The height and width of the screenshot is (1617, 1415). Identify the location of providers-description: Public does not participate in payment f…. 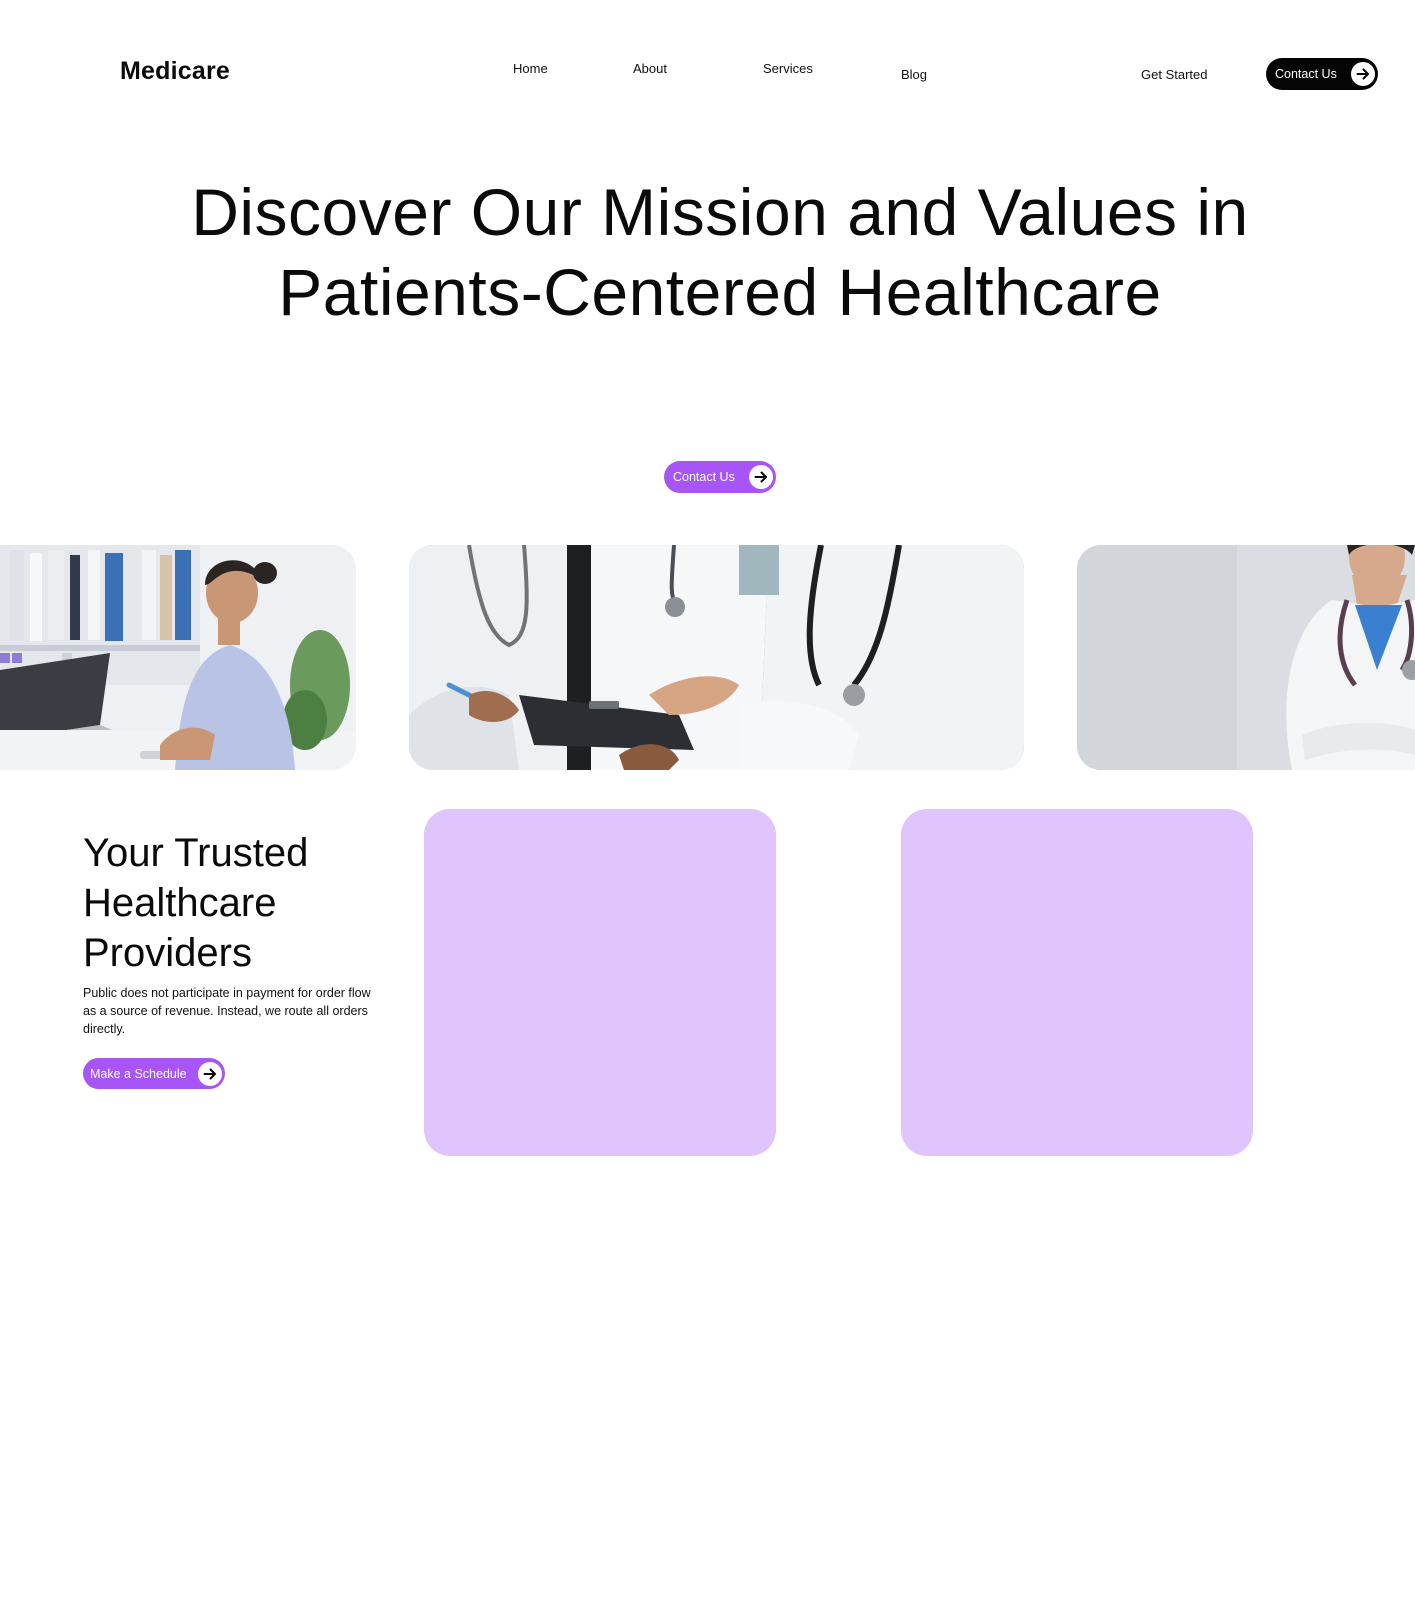
(227, 1011).